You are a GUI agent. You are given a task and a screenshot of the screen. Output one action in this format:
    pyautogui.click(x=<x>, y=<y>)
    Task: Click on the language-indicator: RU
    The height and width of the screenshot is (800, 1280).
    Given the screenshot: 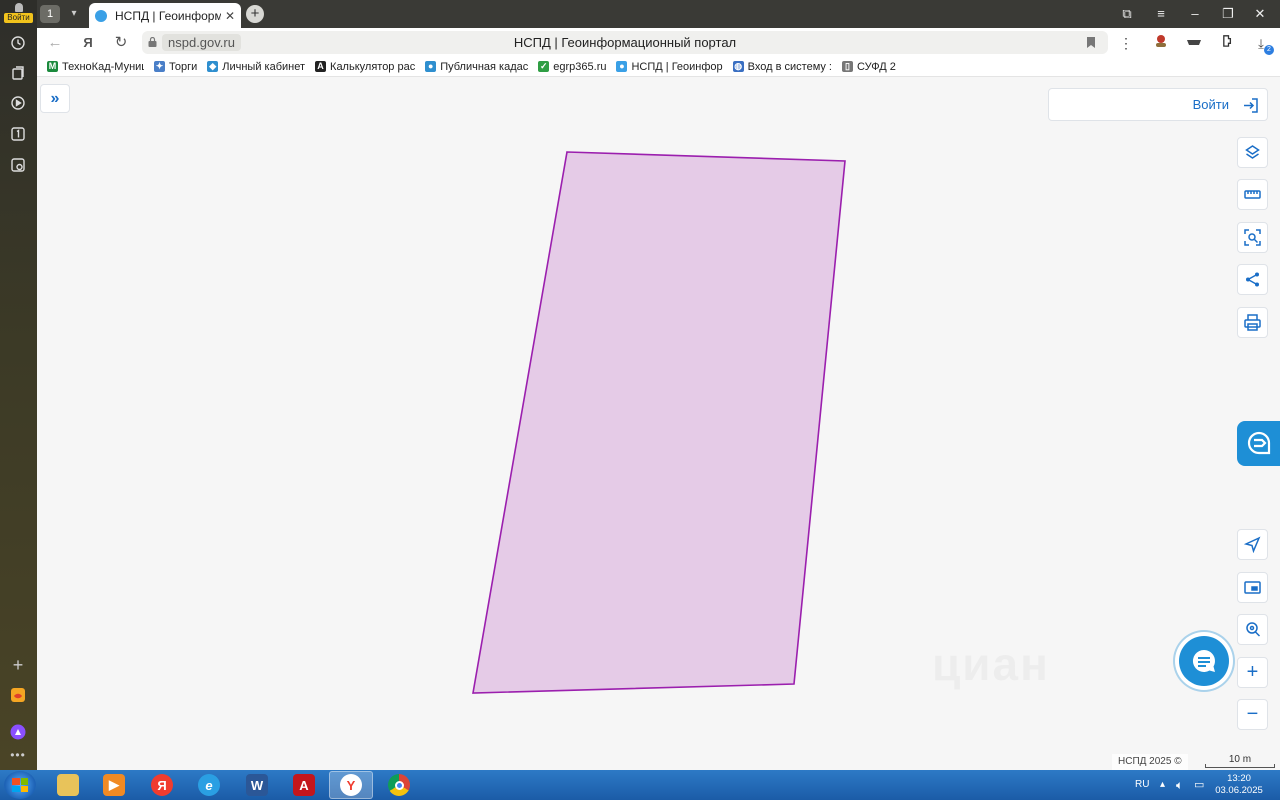 What is the action you would take?
    pyautogui.click(x=1142, y=785)
    